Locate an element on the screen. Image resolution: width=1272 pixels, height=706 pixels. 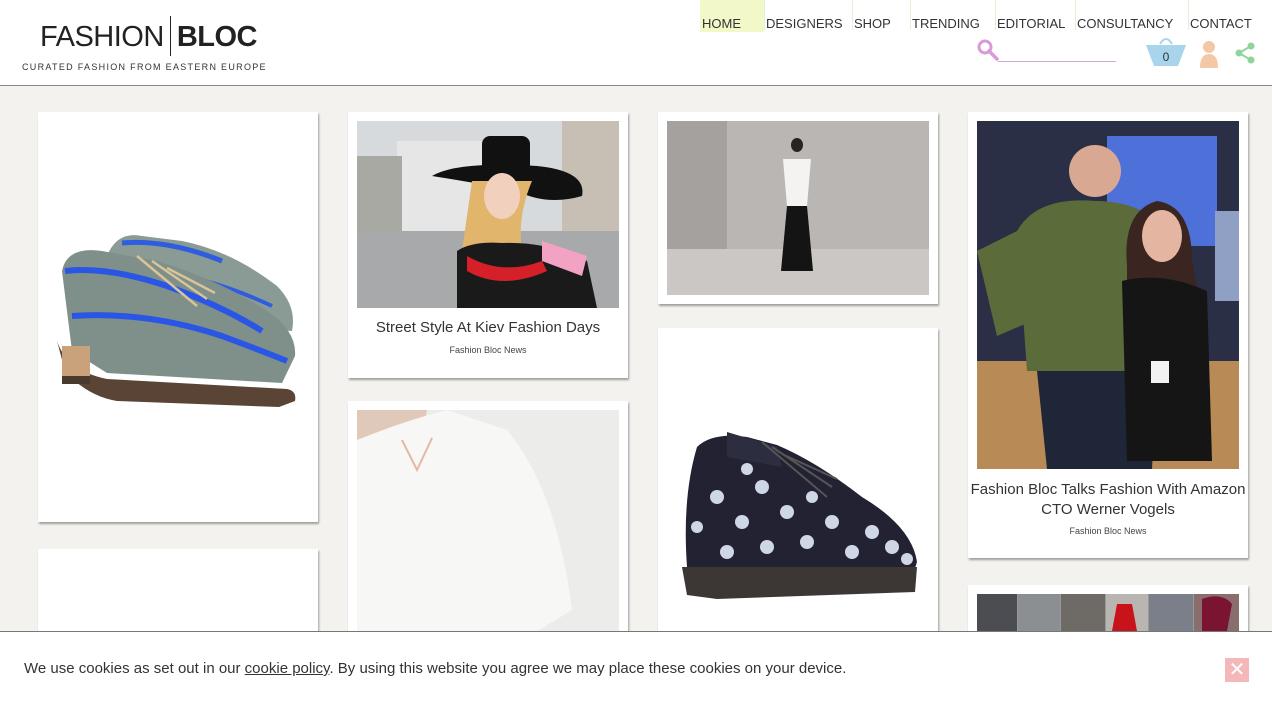
nav-contact: CONTACT is located at coordinates (1220, 16).